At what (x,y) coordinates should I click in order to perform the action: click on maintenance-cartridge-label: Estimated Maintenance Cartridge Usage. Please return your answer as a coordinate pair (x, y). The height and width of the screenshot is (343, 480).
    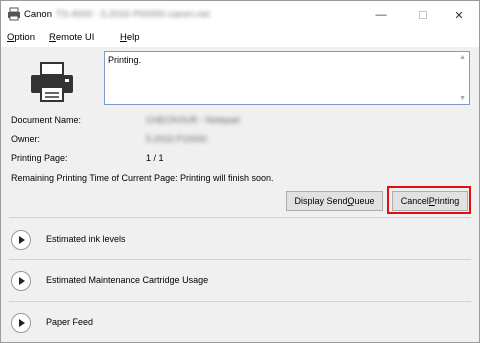
    Looking at the image, I should click on (127, 280).